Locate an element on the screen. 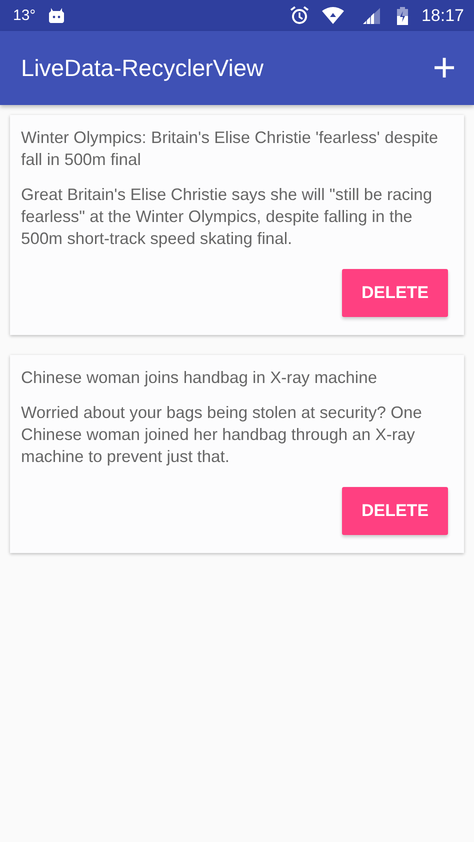 Image resolution: width=474 pixels, height=842 pixels. clock: 18:17 is located at coordinates (442, 16).